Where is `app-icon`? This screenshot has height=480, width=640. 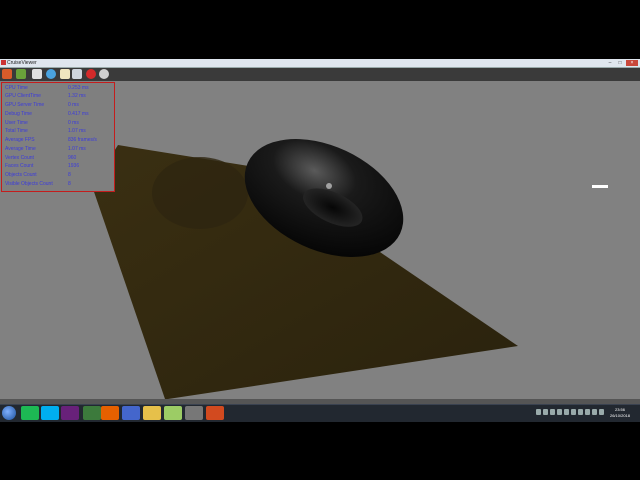
app-icon is located at coordinates (3, 62).